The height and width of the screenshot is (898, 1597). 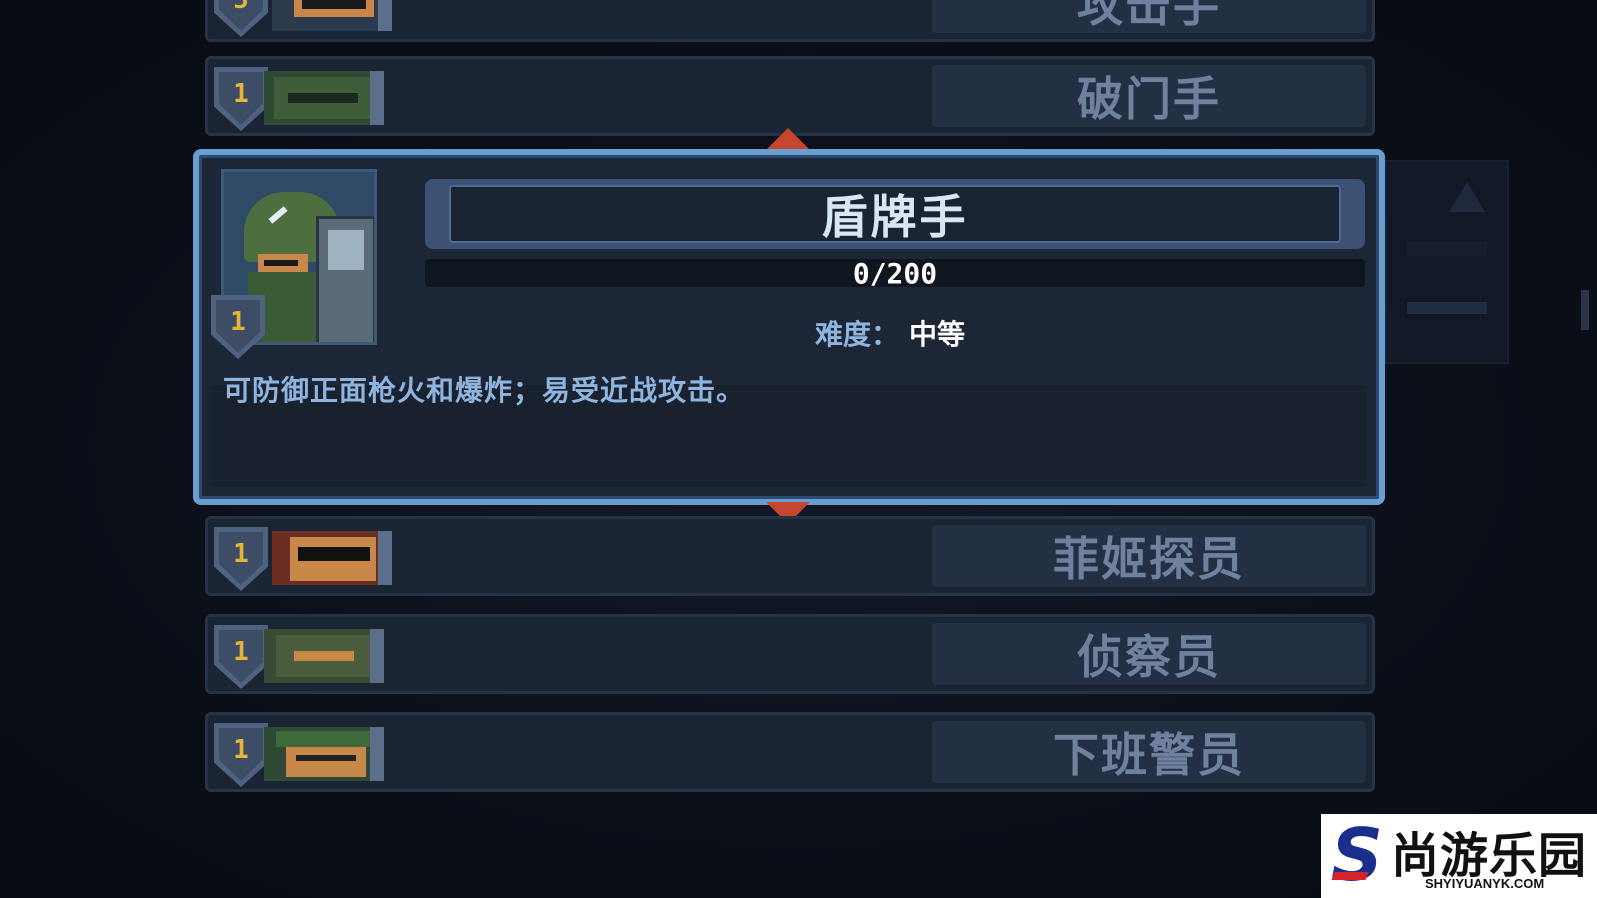 I want to click on background-strip, so click(x=1585, y=310).